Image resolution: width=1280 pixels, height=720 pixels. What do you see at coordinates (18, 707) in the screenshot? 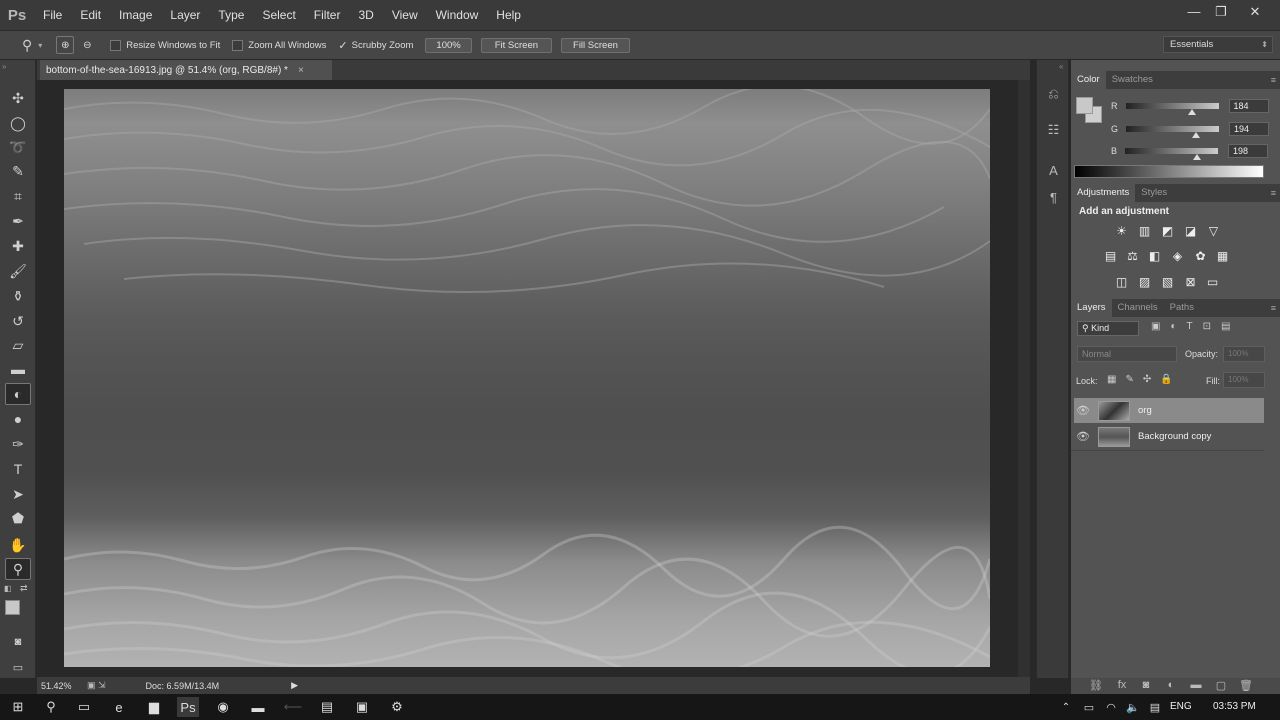
I see `windows-start-icon: ⊞` at bounding box center [18, 707].